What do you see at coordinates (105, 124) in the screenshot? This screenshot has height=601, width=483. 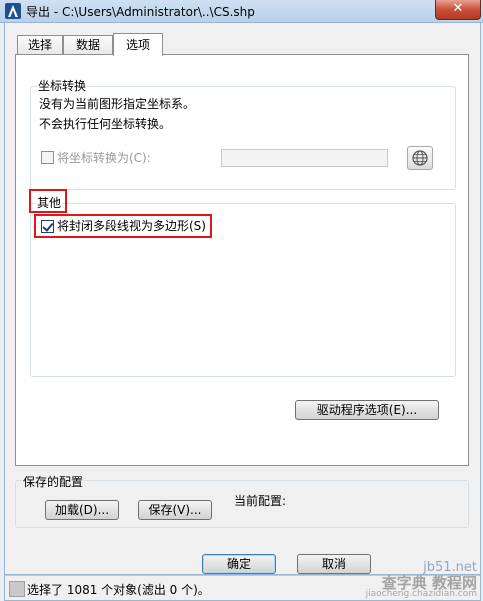 I see `coord-info-line2: 不会执行任何坐标转换。` at bounding box center [105, 124].